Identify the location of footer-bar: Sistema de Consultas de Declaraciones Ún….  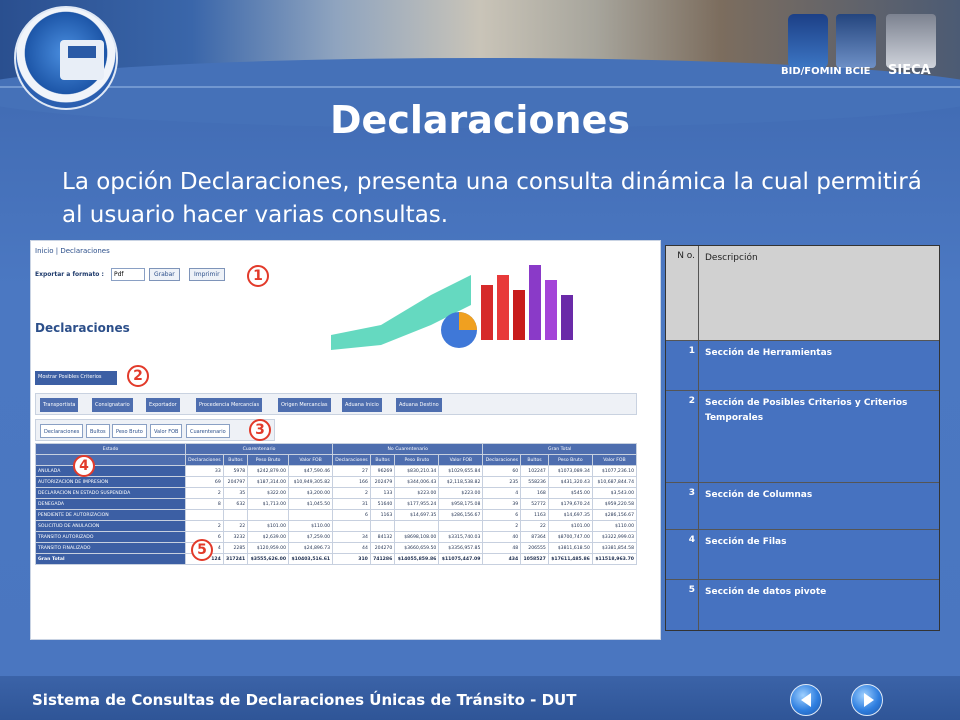
(480, 698).